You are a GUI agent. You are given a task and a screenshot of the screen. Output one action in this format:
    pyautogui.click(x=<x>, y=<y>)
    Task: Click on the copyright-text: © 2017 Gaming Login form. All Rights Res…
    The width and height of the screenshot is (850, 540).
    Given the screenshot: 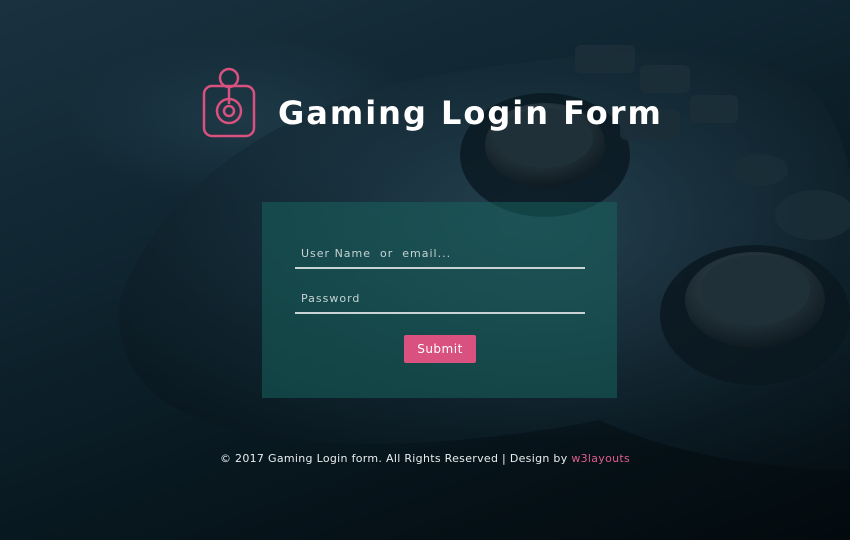 What is the action you would take?
    pyautogui.click(x=395, y=458)
    